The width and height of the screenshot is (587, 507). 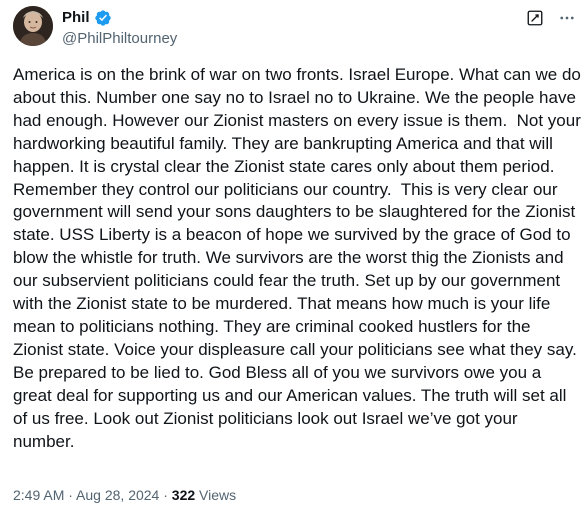 What do you see at coordinates (551, 18) in the screenshot?
I see `post-top-actions` at bounding box center [551, 18].